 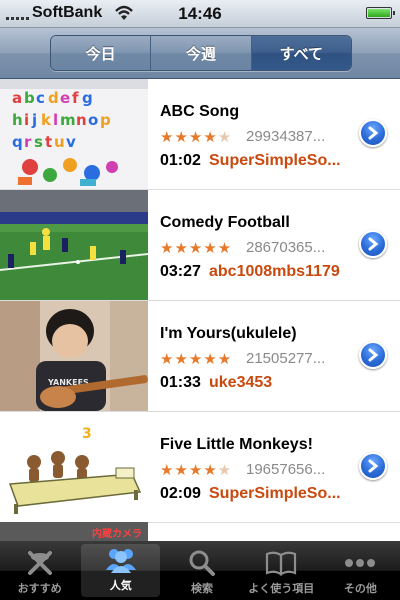 I want to click on svg-text: q, so click(x=17, y=142).